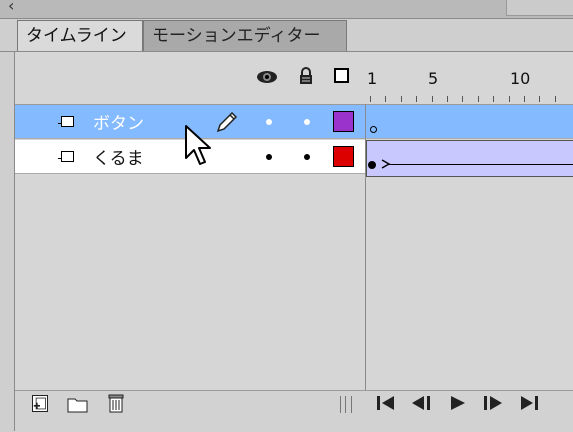  I want to click on frame-label-1: 1, so click(372, 78).